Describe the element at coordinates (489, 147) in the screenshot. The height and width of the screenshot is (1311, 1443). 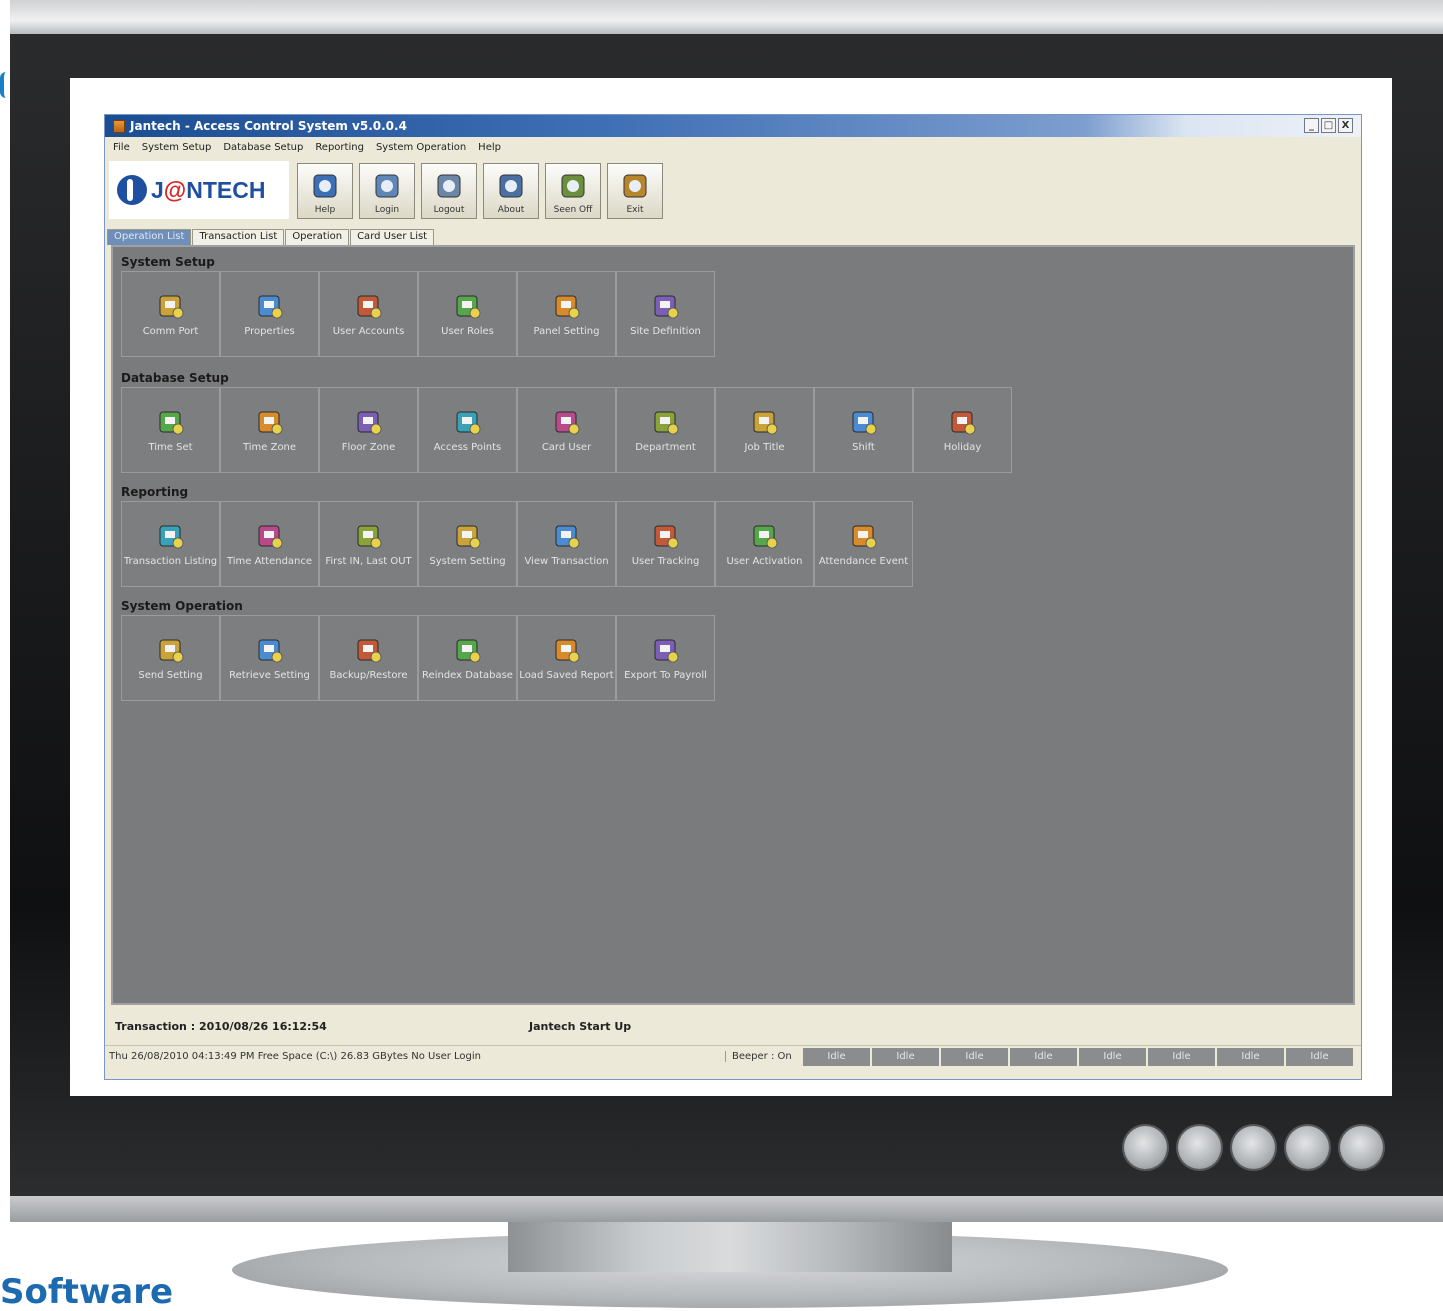
I see `menu-help: Help` at that location.